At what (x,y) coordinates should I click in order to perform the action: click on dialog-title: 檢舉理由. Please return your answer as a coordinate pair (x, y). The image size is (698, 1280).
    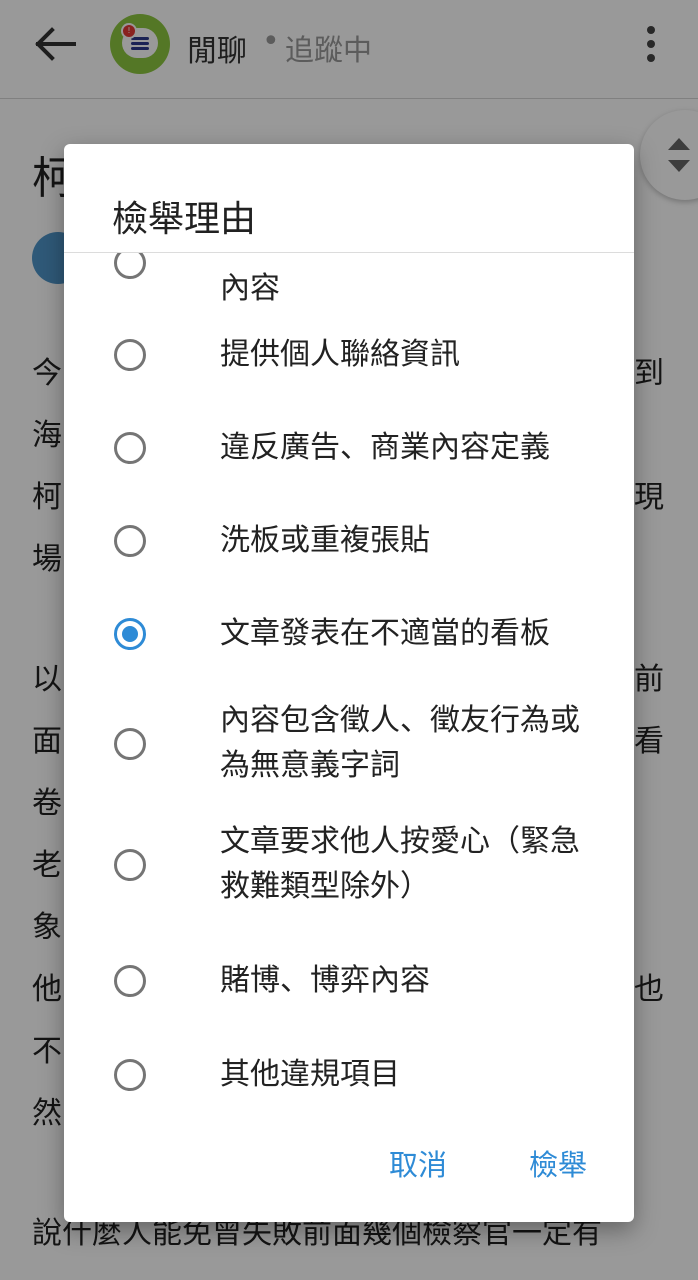
    Looking at the image, I should click on (184, 219).